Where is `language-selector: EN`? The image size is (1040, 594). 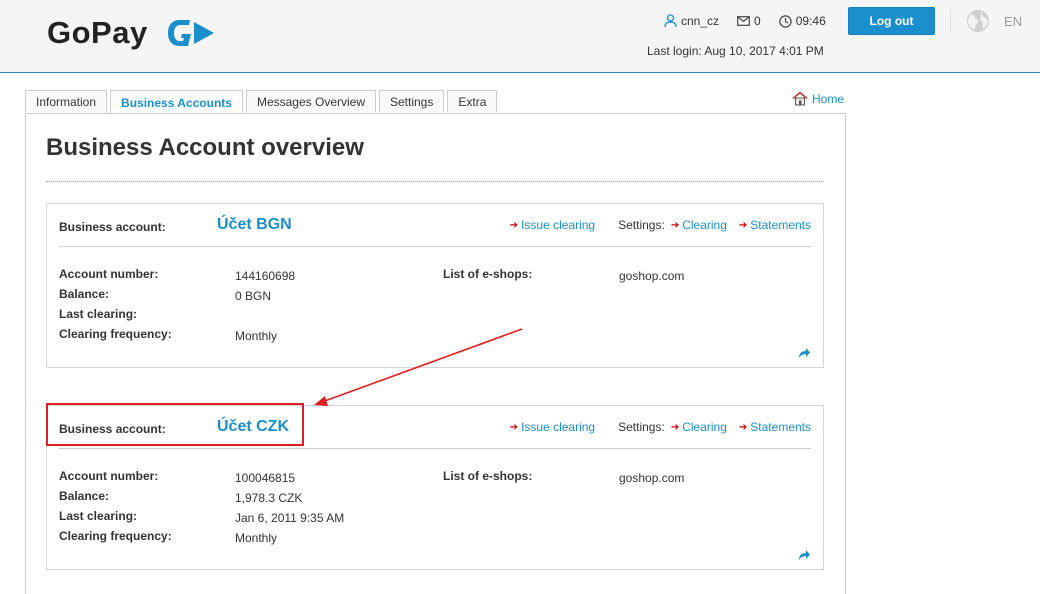 language-selector: EN is located at coordinates (1013, 21).